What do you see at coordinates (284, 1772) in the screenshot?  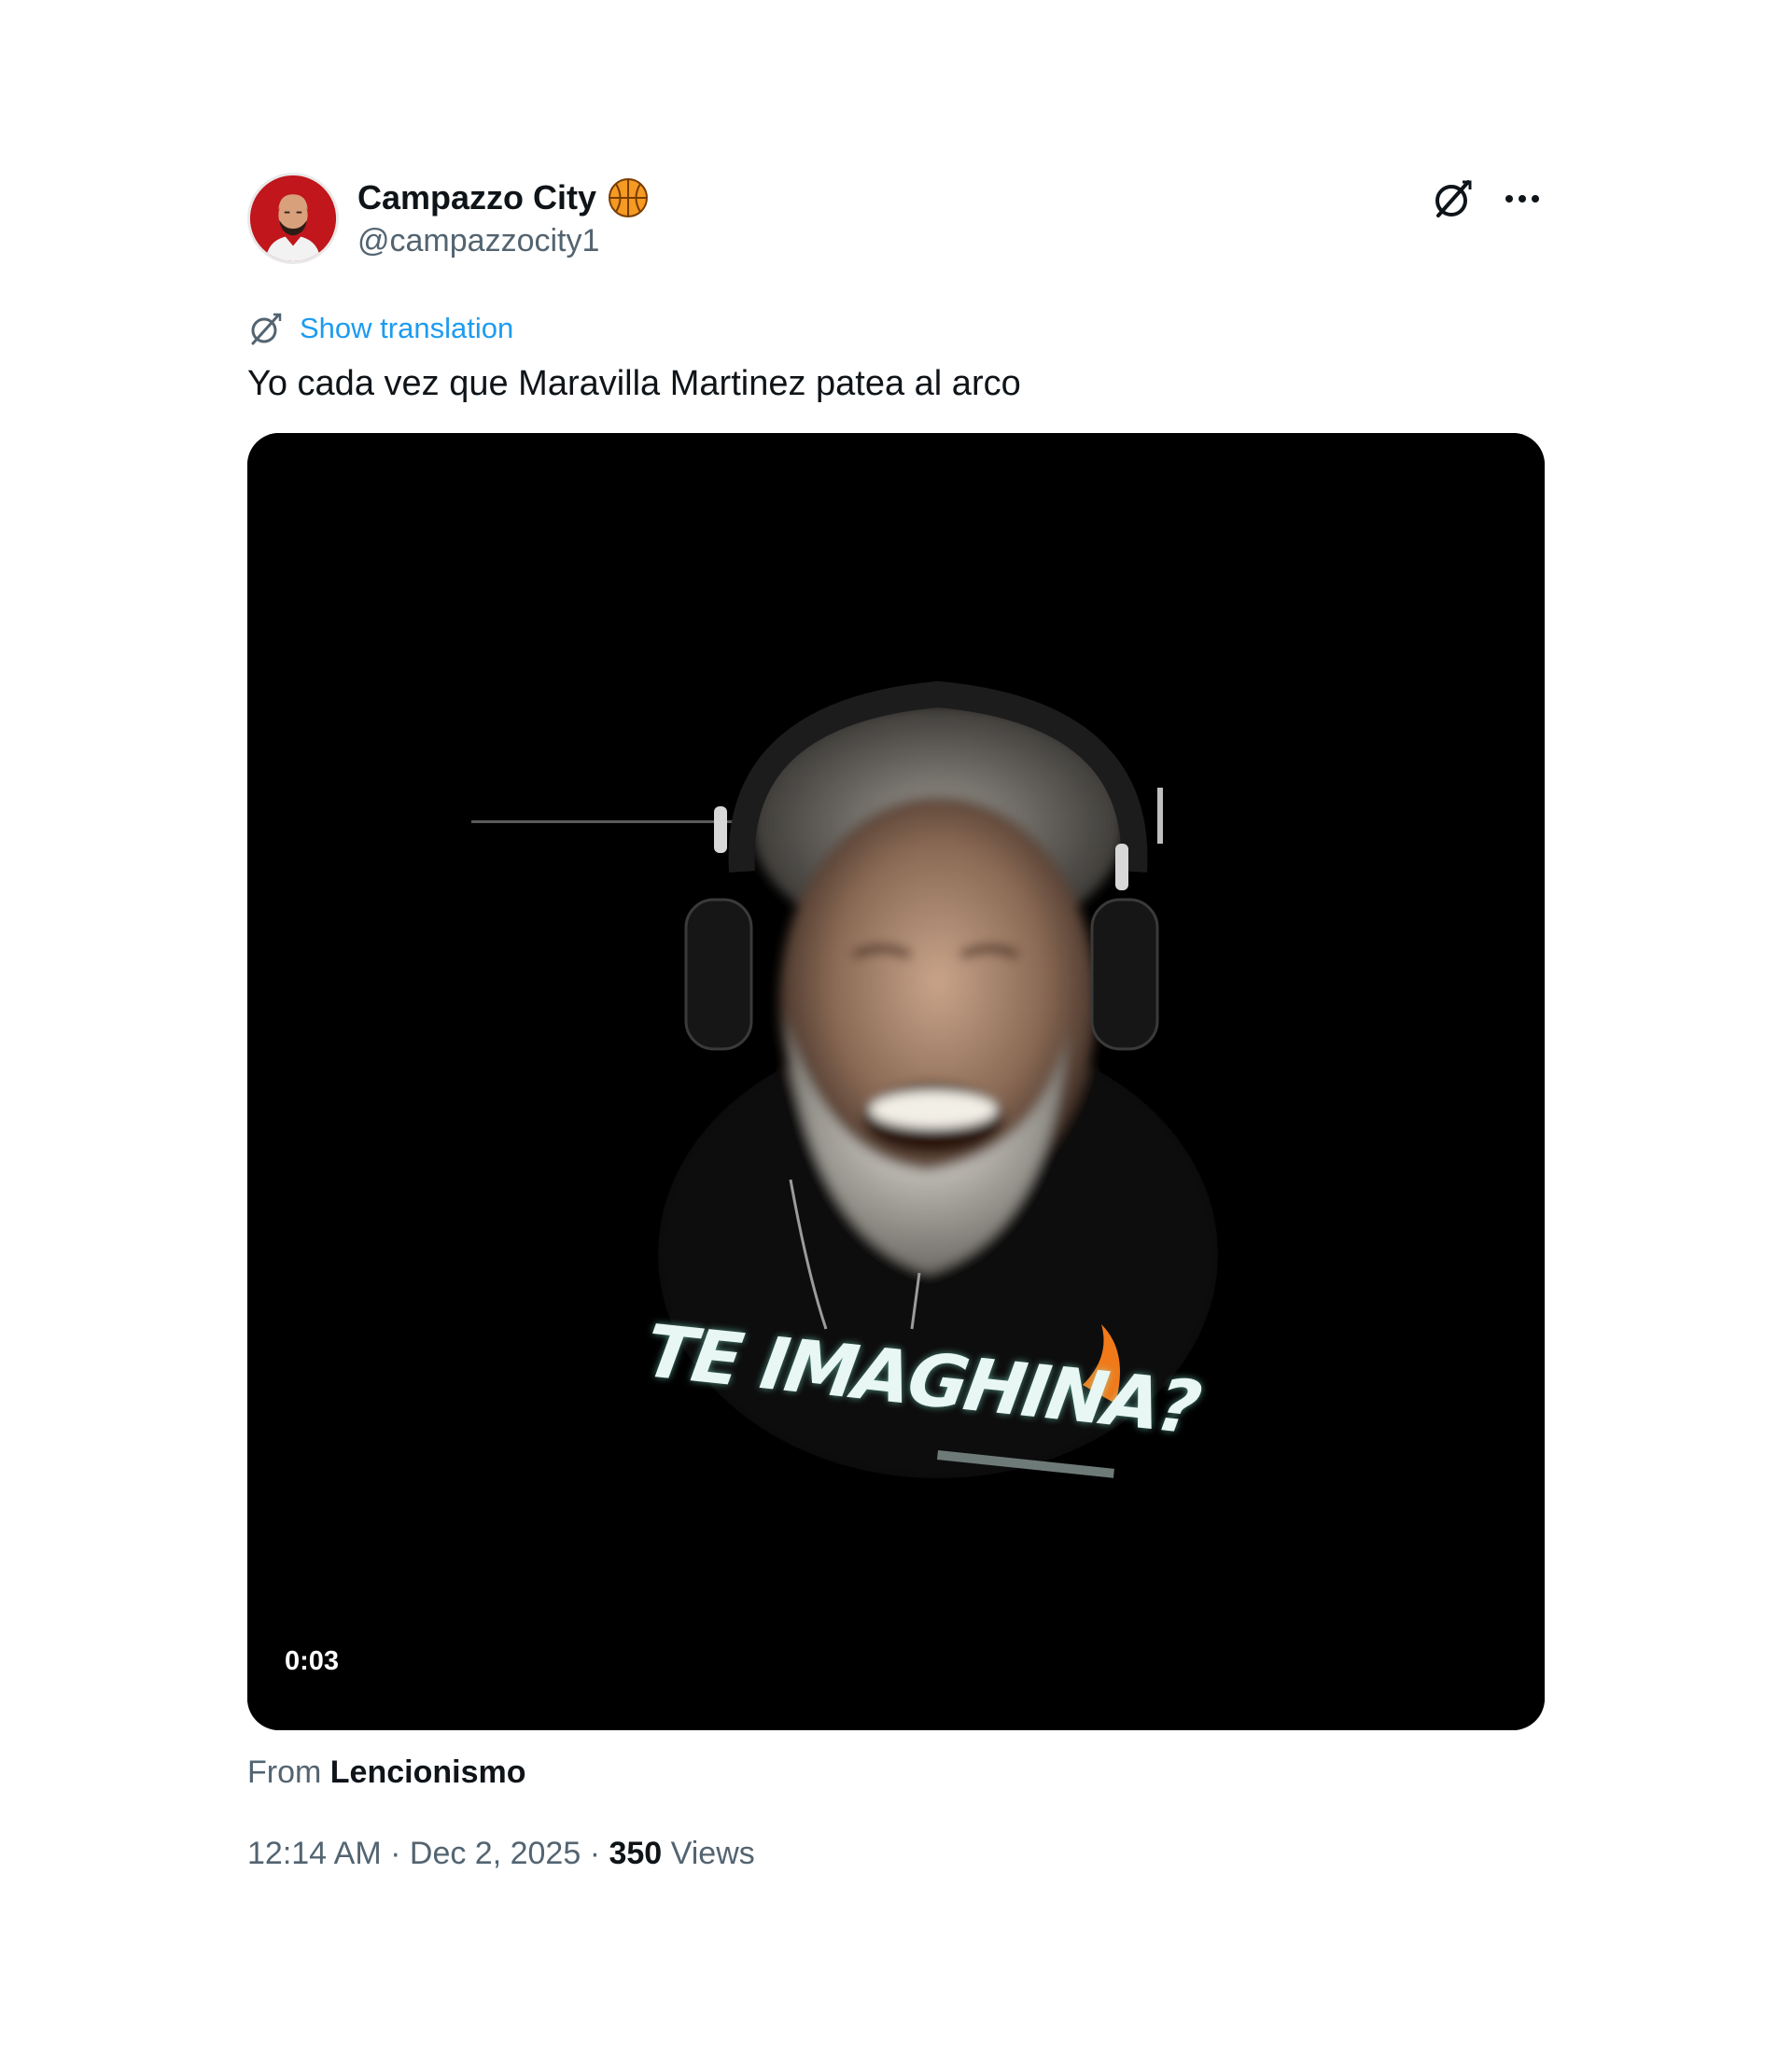 I see `from-prefix: From` at bounding box center [284, 1772].